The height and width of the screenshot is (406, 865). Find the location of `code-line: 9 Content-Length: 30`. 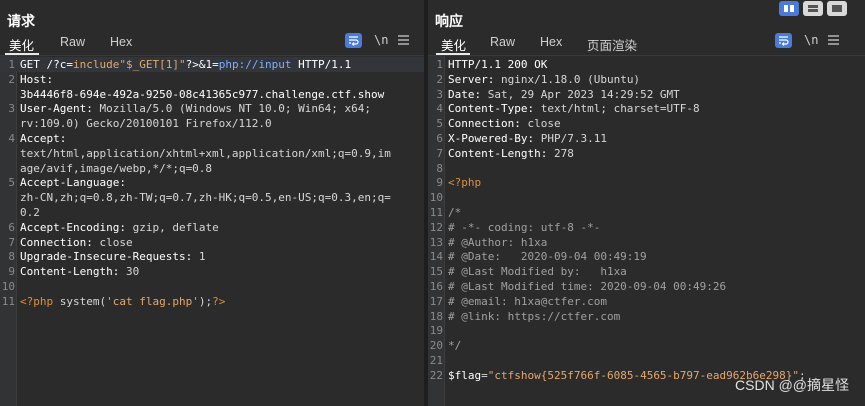

code-line: 9 Content-Length: 30 is located at coordinates (212, 271).